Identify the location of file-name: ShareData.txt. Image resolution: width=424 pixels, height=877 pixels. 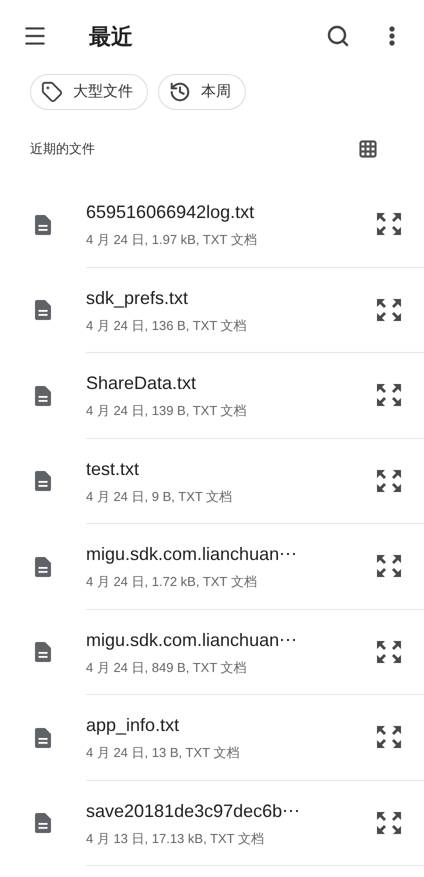
(142, 383).